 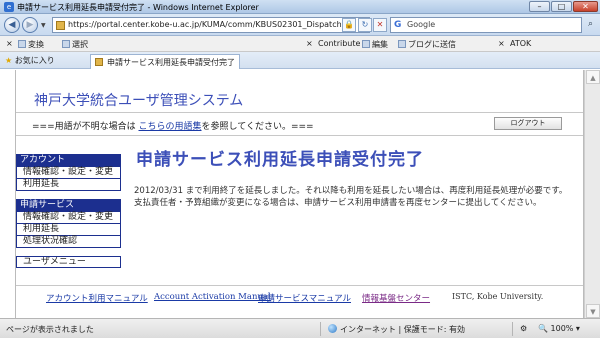 What do you see at coordinates (349, 25) in the screenshot?
I see `lock-icon: 🔒` at bounding box center [349, 25].